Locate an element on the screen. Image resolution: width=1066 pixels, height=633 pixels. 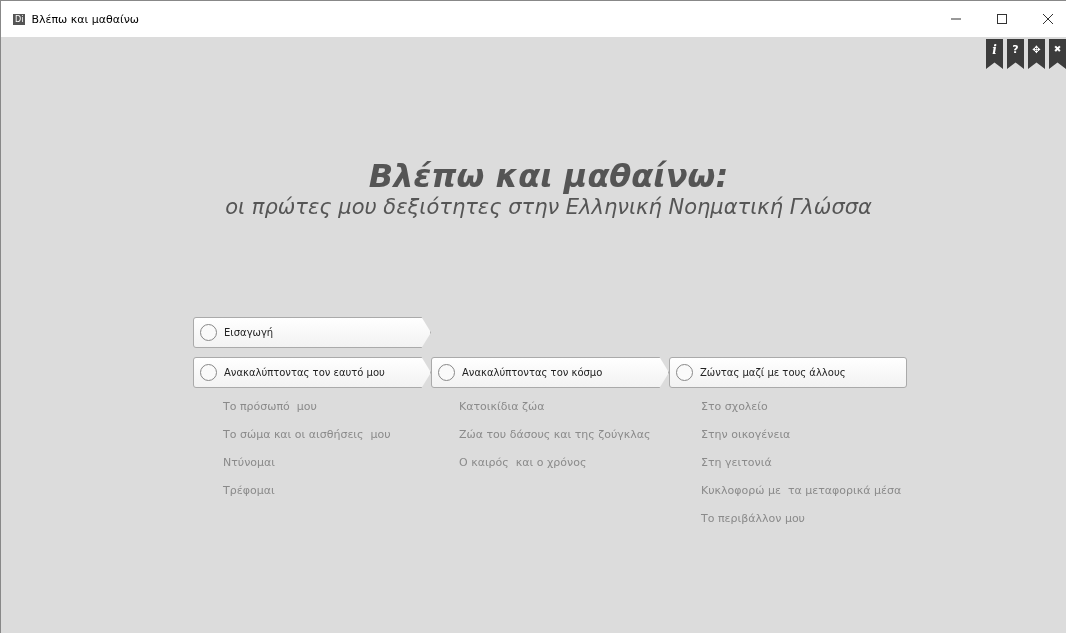
topic-link: Στη γειτονιά is located at coordinates (804, 463).